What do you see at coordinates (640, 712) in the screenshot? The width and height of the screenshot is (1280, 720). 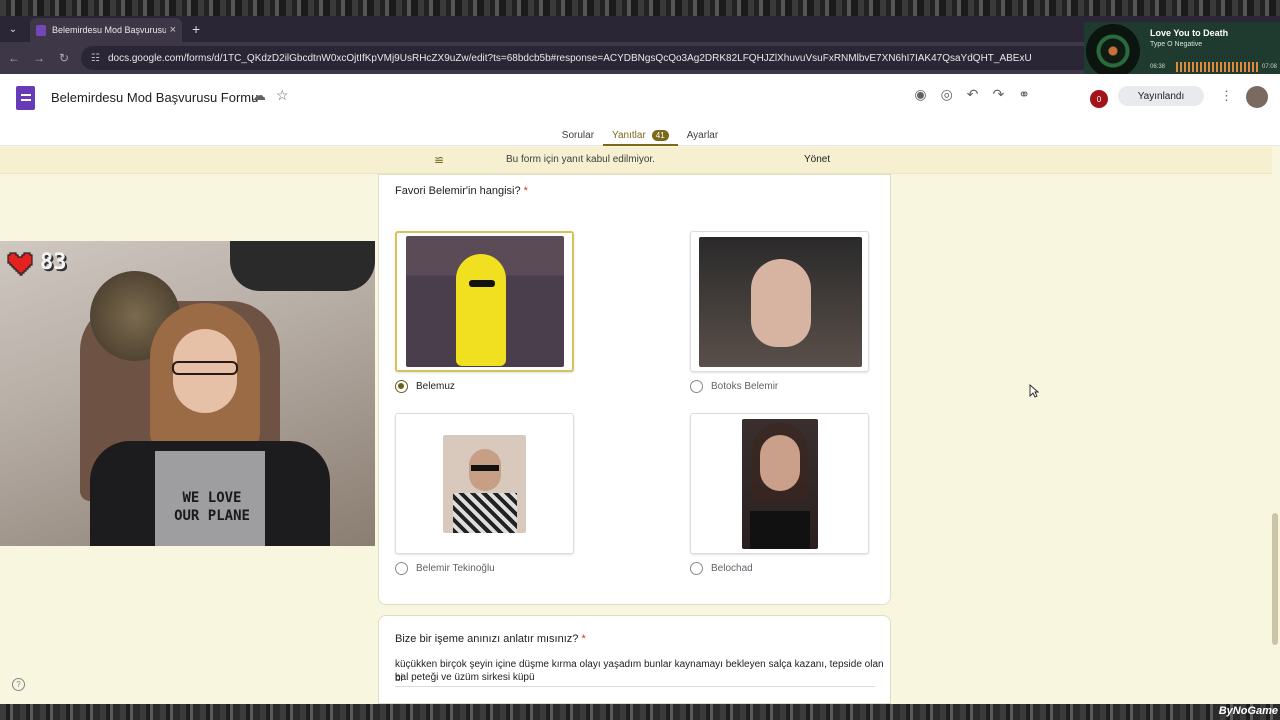 I see `stream-overlay-bottom-strip` at bounding box center [640, 712].